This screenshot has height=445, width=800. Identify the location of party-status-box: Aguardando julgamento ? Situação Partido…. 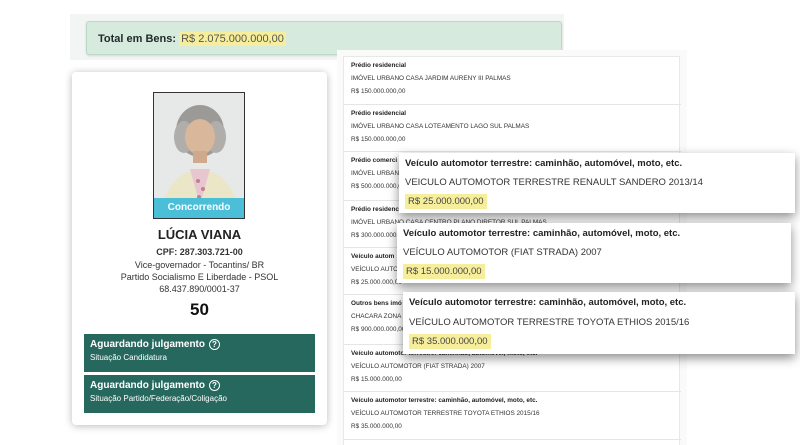
(199, 394).